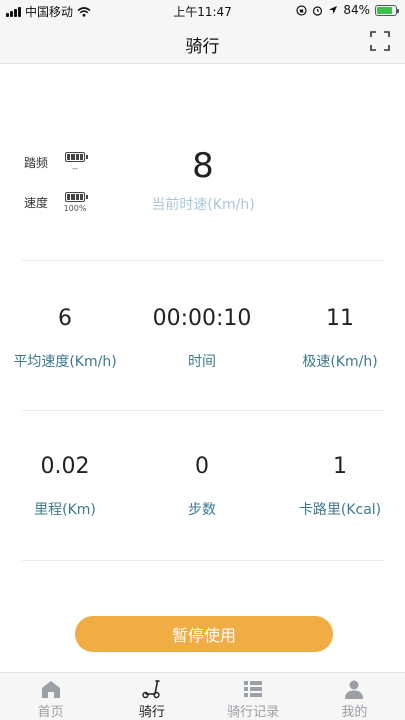 Image resolution: width=405 pixels, height=720 pixels. What do you see at coordinates (253, 712) in the screenshot?
I see `tab-ride-records-label: 骑行记录` at bounding box center [253, 712].